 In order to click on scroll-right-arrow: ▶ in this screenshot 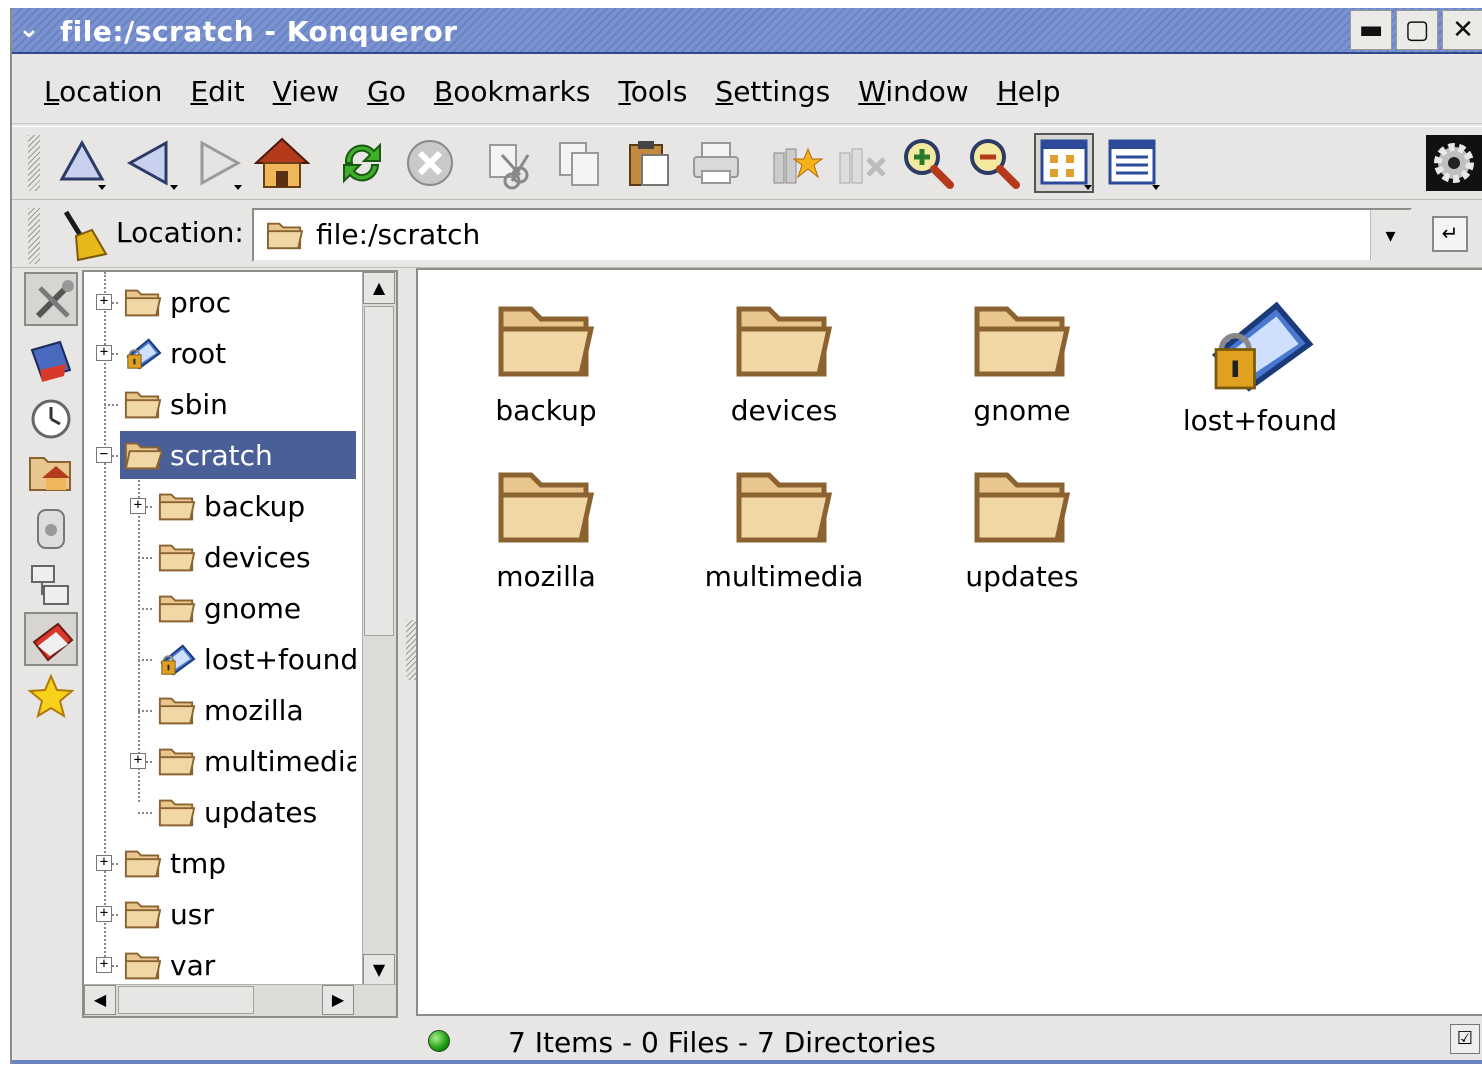, I will do `click(338, 1000)`.